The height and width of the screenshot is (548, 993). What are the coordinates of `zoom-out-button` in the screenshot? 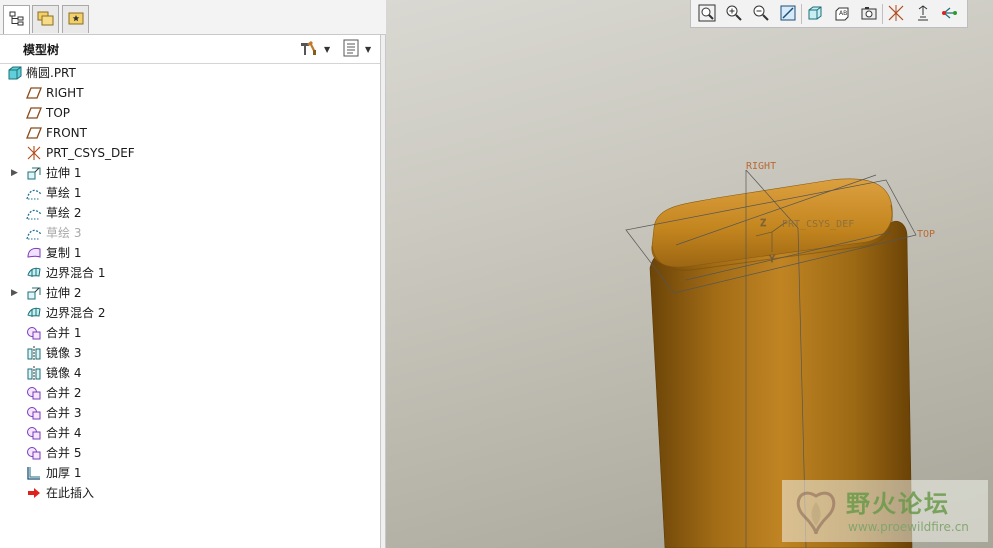 It's located at (761, 14).